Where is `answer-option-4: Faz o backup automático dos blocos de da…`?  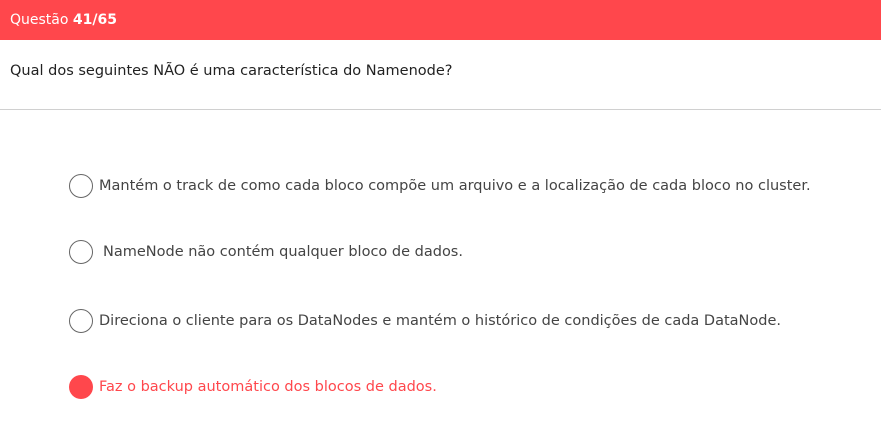 answer-option-4: Faz o backup automático dos blocos de da… is located at coordinates (253, 387).